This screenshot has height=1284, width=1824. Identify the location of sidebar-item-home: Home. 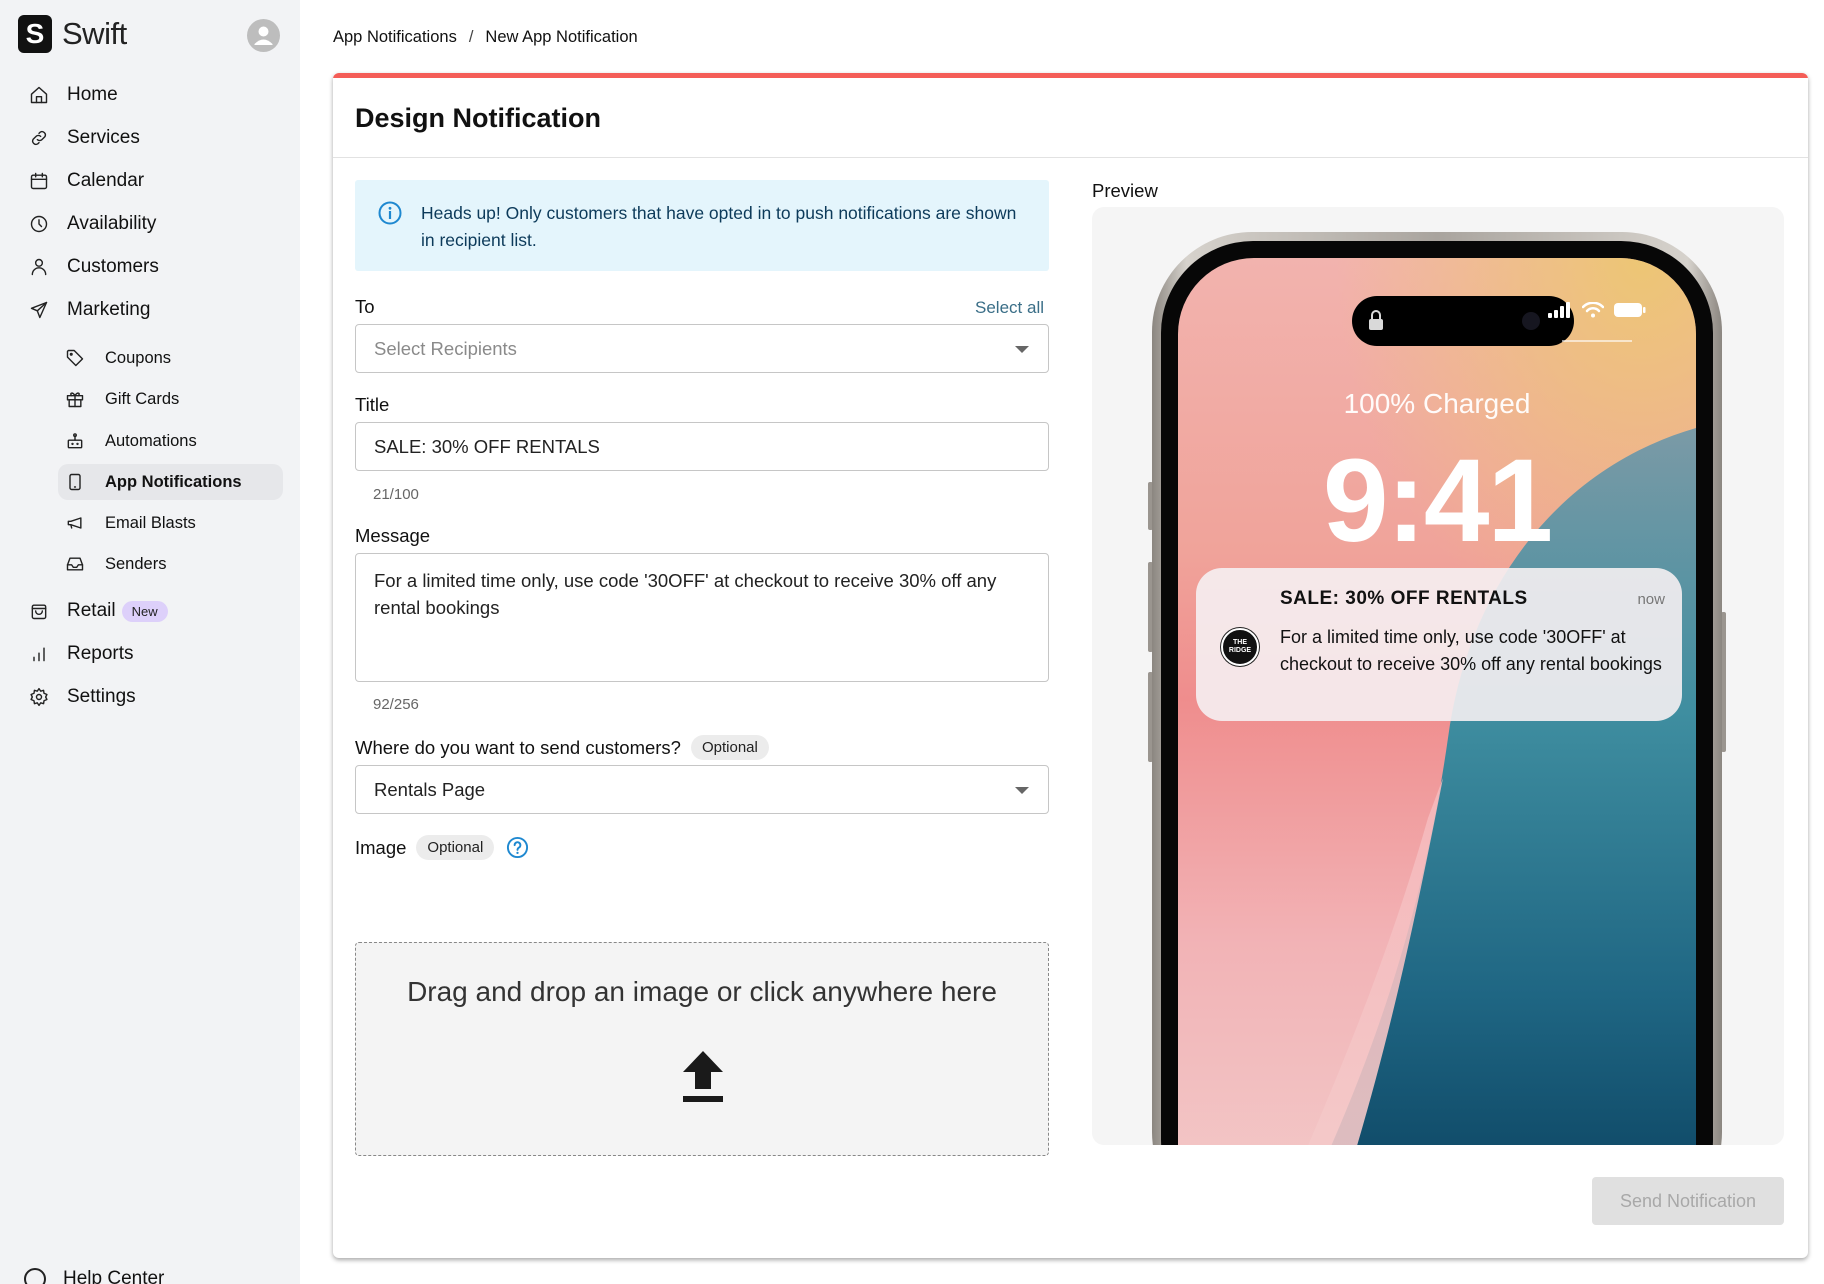
(73, 95).